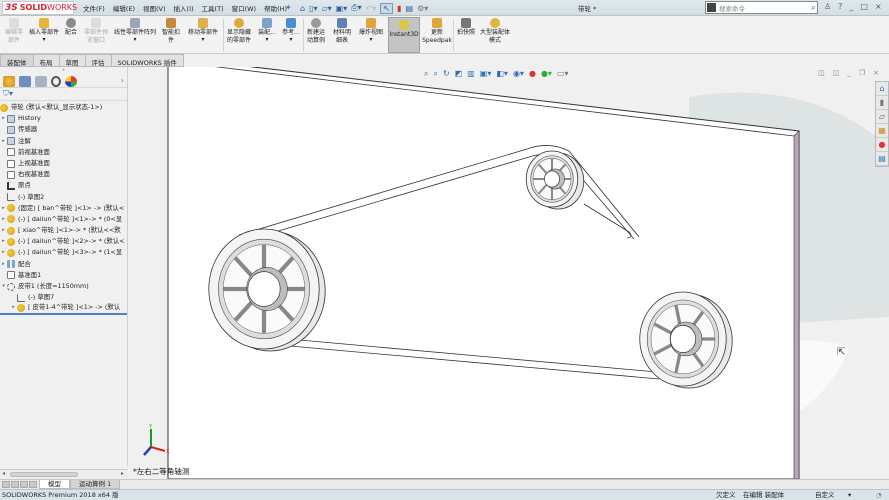 Image resolution: width=889 pixels, height=500 pixels. Describe the element at coordinates (171, 31) in the screenshot. I see `smart-fasteners-button: 智能扣件` at that location.